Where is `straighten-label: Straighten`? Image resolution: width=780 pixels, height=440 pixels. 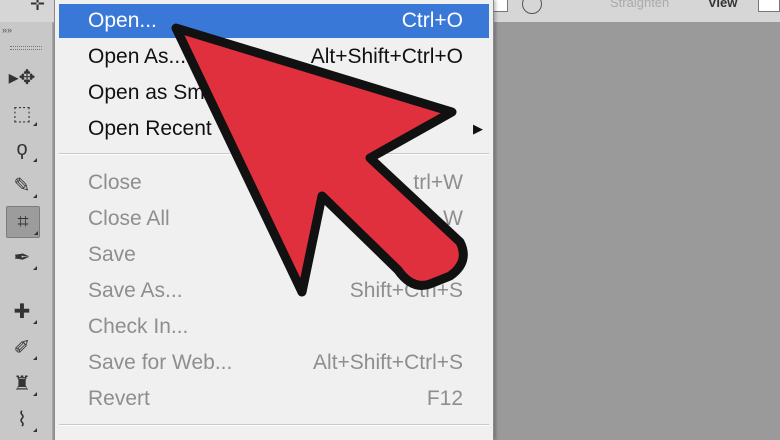
straighten-label: Straighten is located at coordinates (639, 5).